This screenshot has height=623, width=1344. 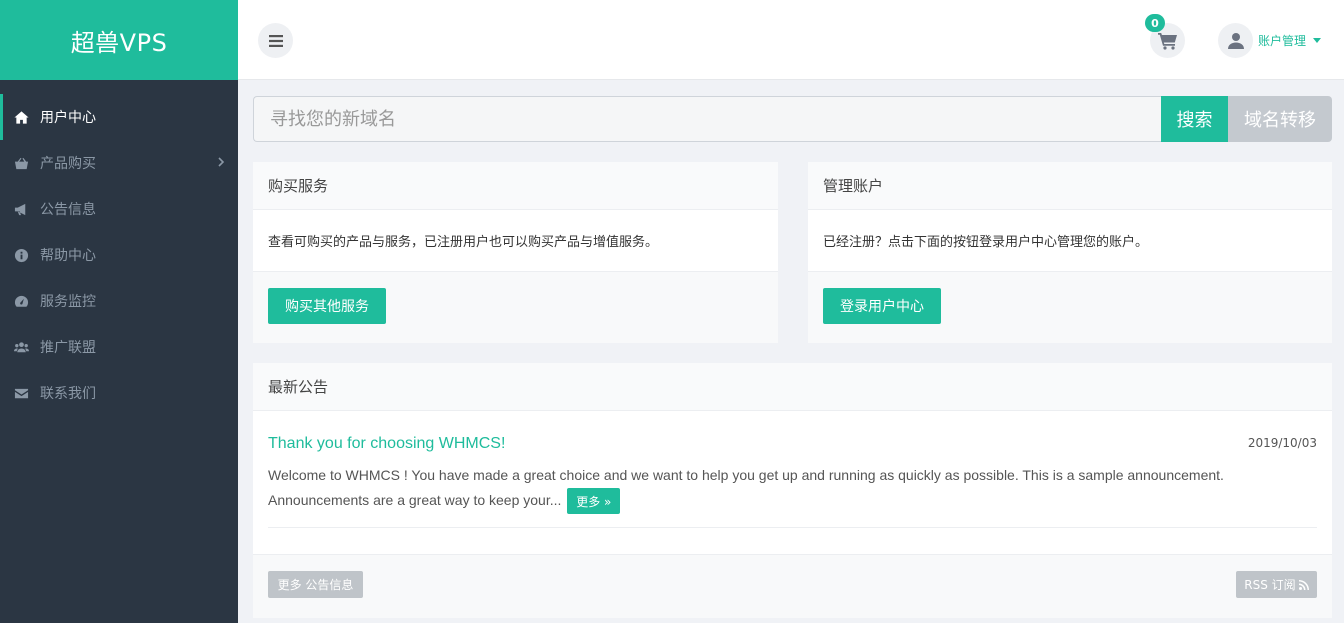 What do you see at coordinates (21, 163) in the screenshot?
I see `basket-icon` at bounding box center [21, 163].